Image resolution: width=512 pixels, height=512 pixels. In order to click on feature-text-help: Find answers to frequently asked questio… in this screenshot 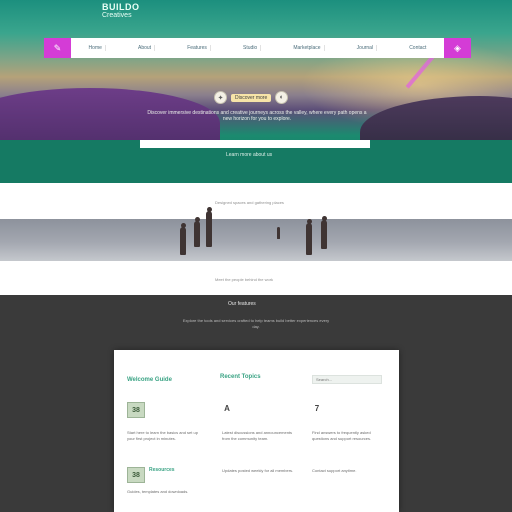, I will do `click(342, 435)`.